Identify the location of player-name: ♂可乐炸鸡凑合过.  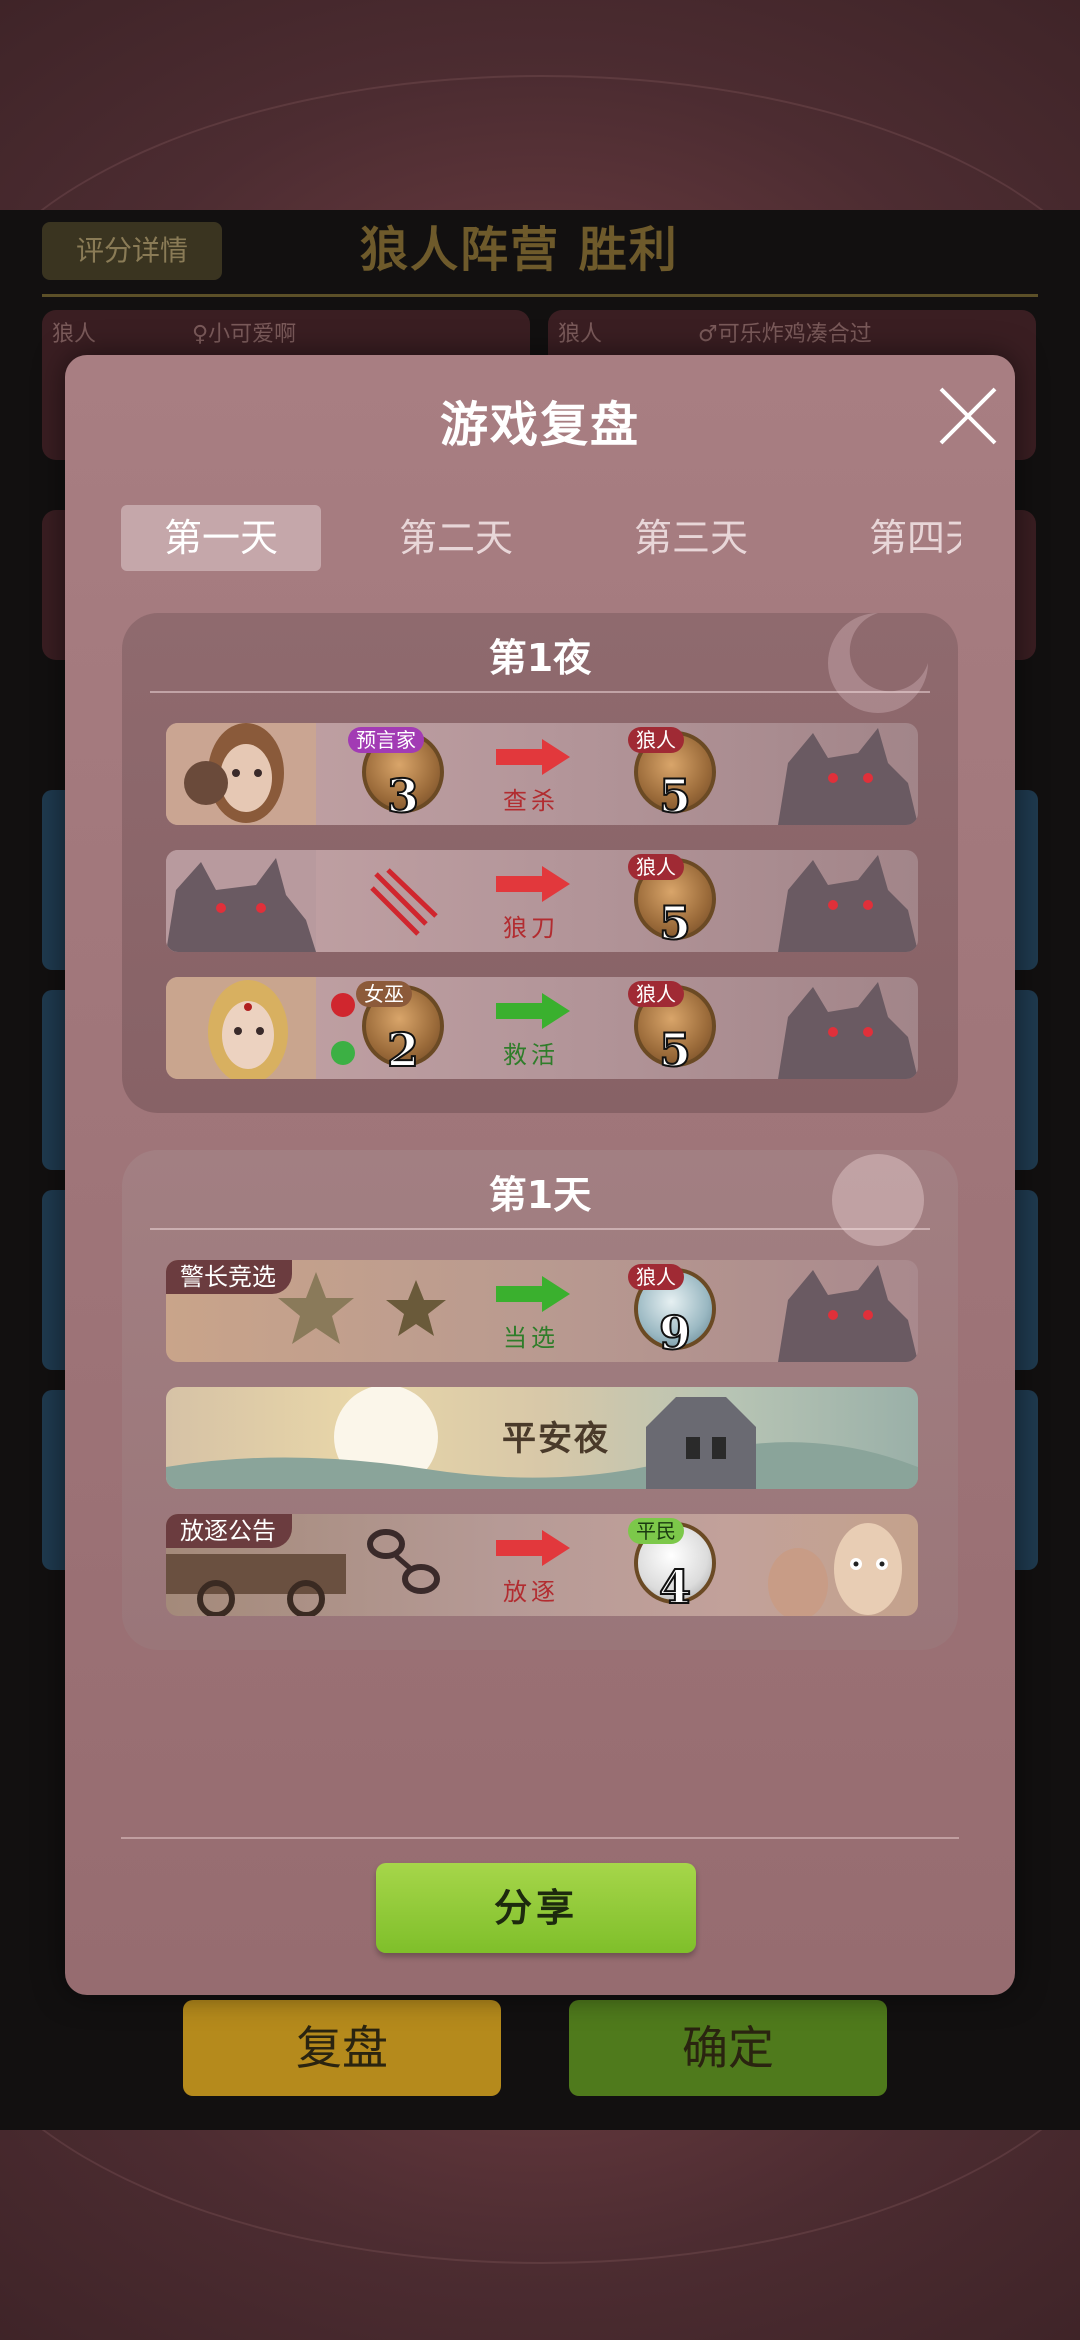
(785, 334).